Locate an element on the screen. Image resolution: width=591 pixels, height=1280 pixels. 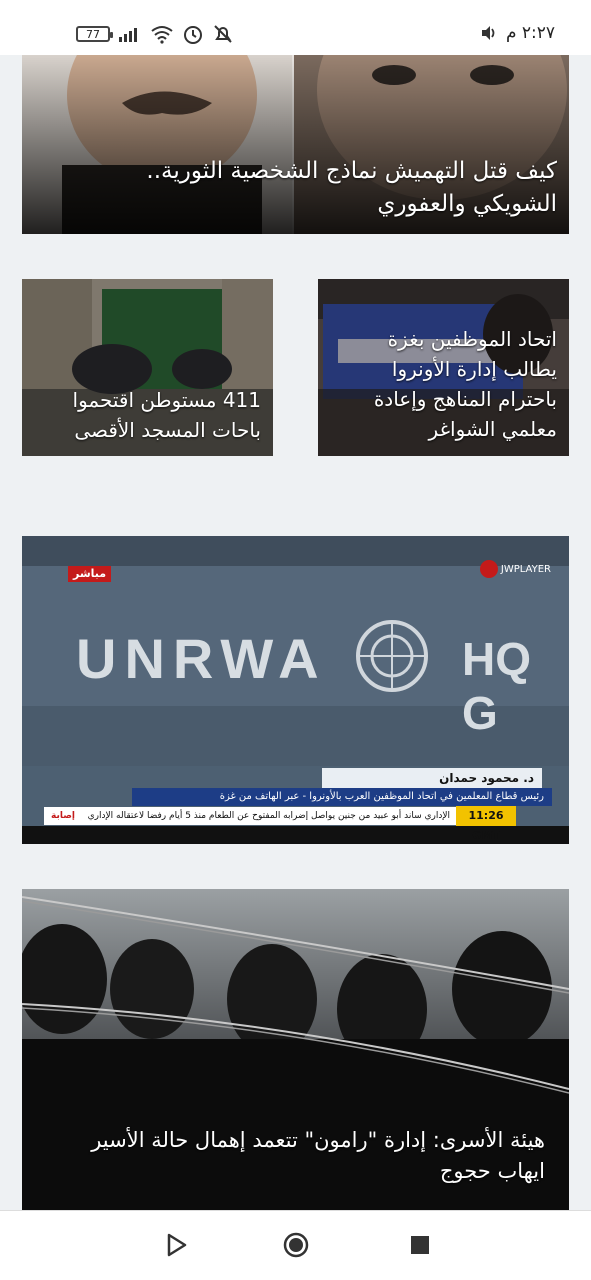
status-icons-right: ٢:٢٧ م is located at coordinates (517, 33).